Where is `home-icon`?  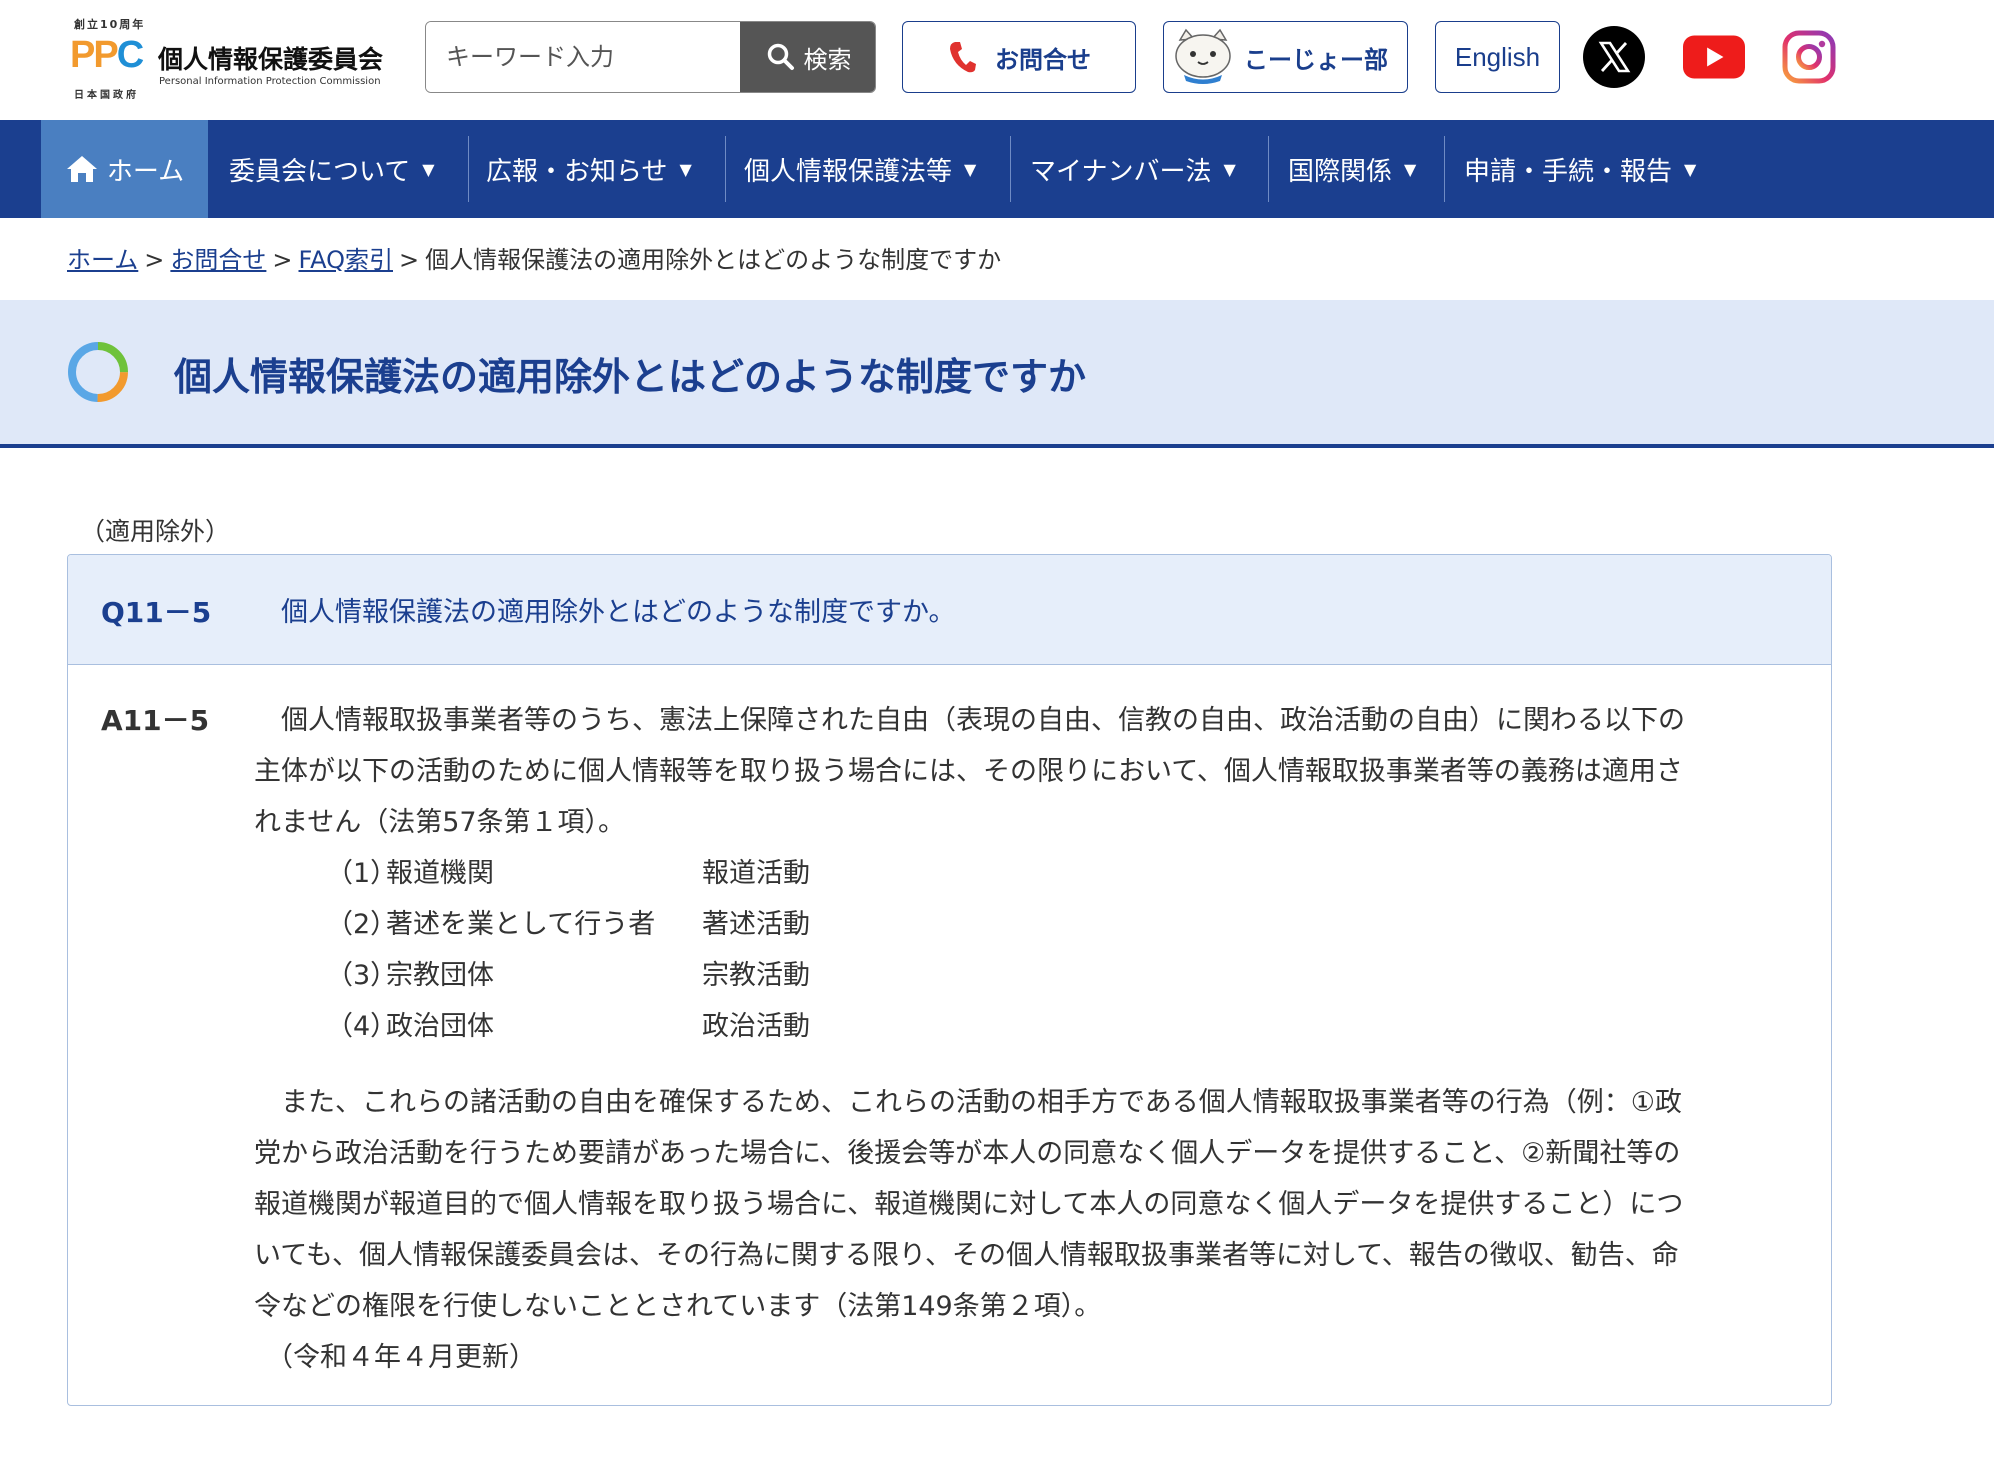
home-icon is located at coordinates (81, 169).